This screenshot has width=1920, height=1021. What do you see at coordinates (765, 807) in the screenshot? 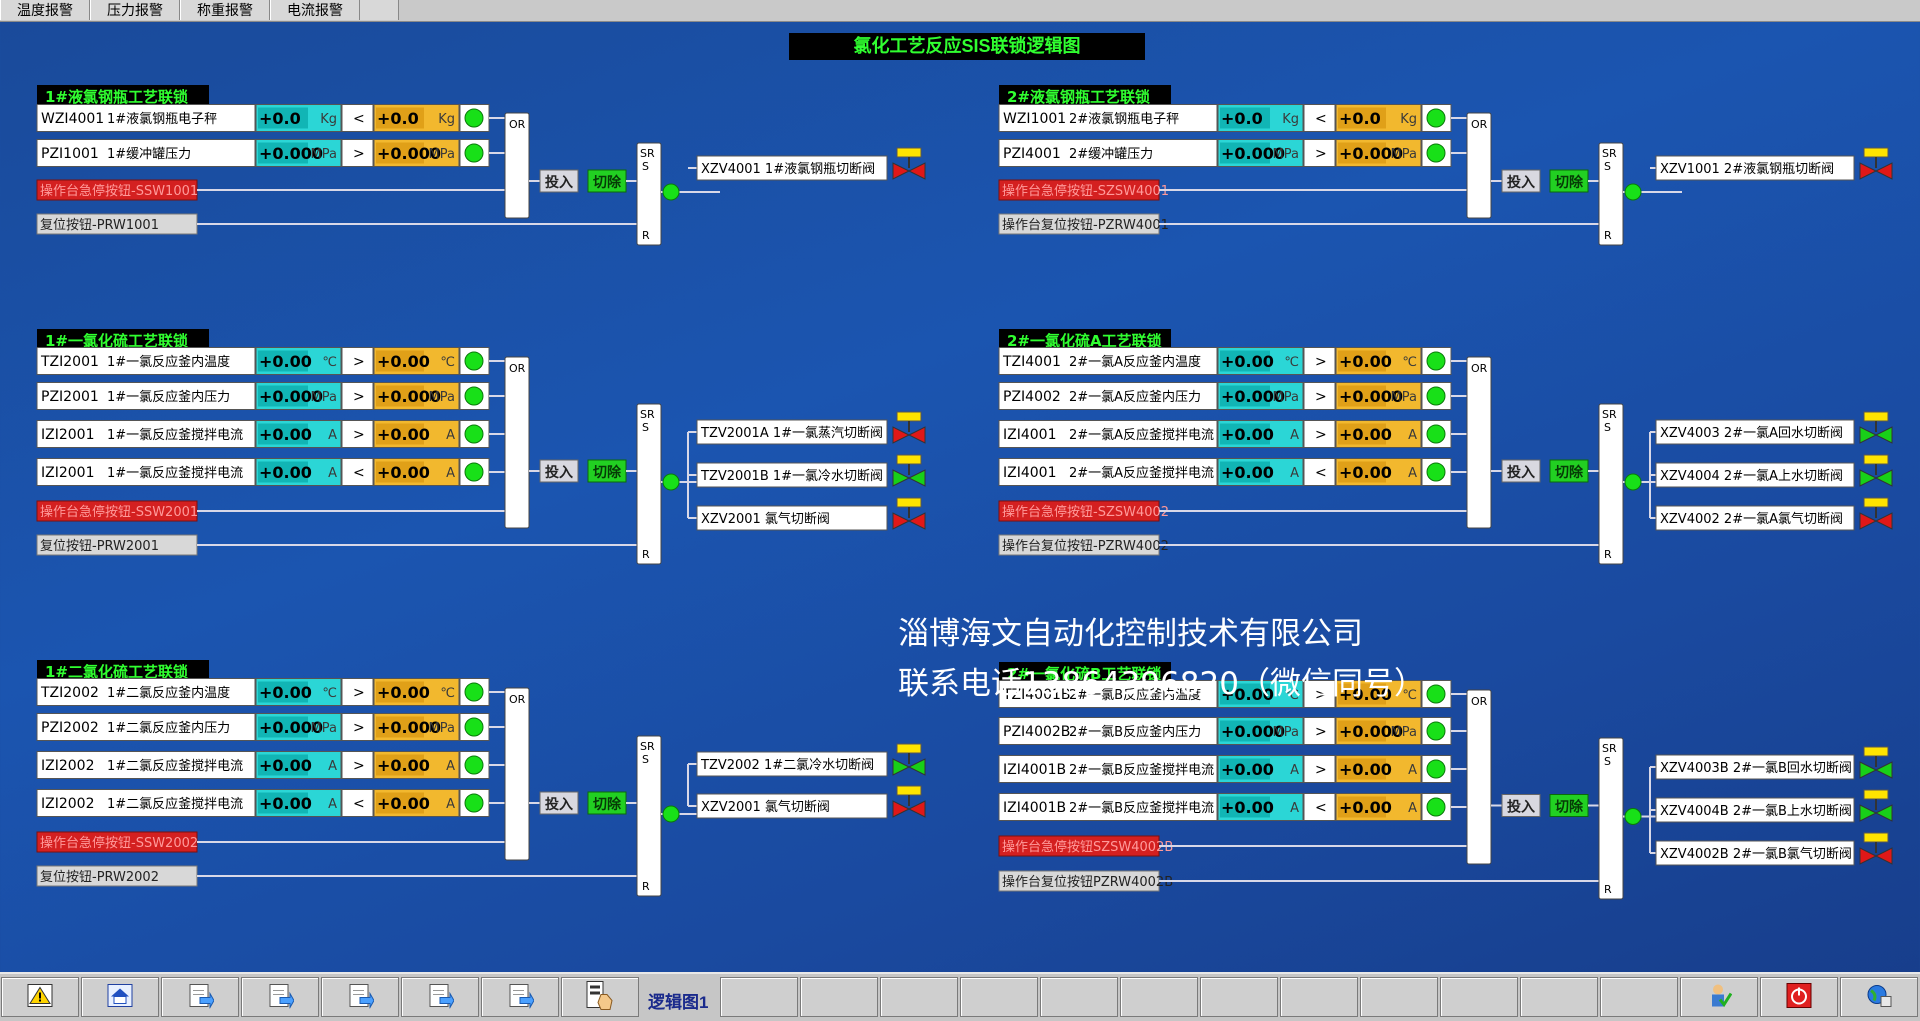
I see `valve-label: XZV2001 氯气切断阀` at bounding box center [765, 807].